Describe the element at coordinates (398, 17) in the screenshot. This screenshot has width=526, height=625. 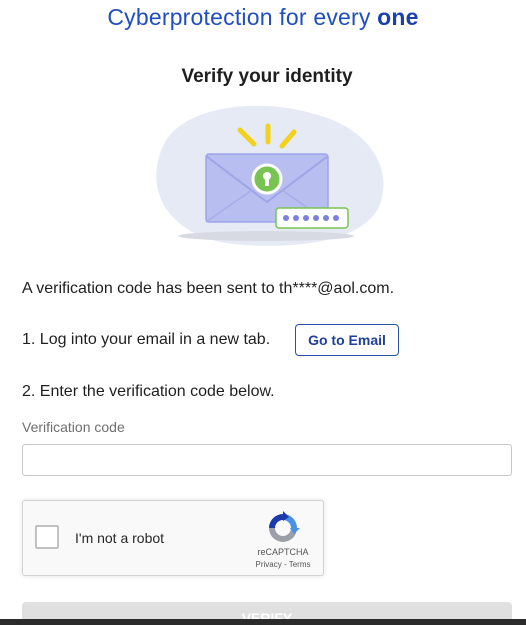
I see `tagline-bold: one` at that location.